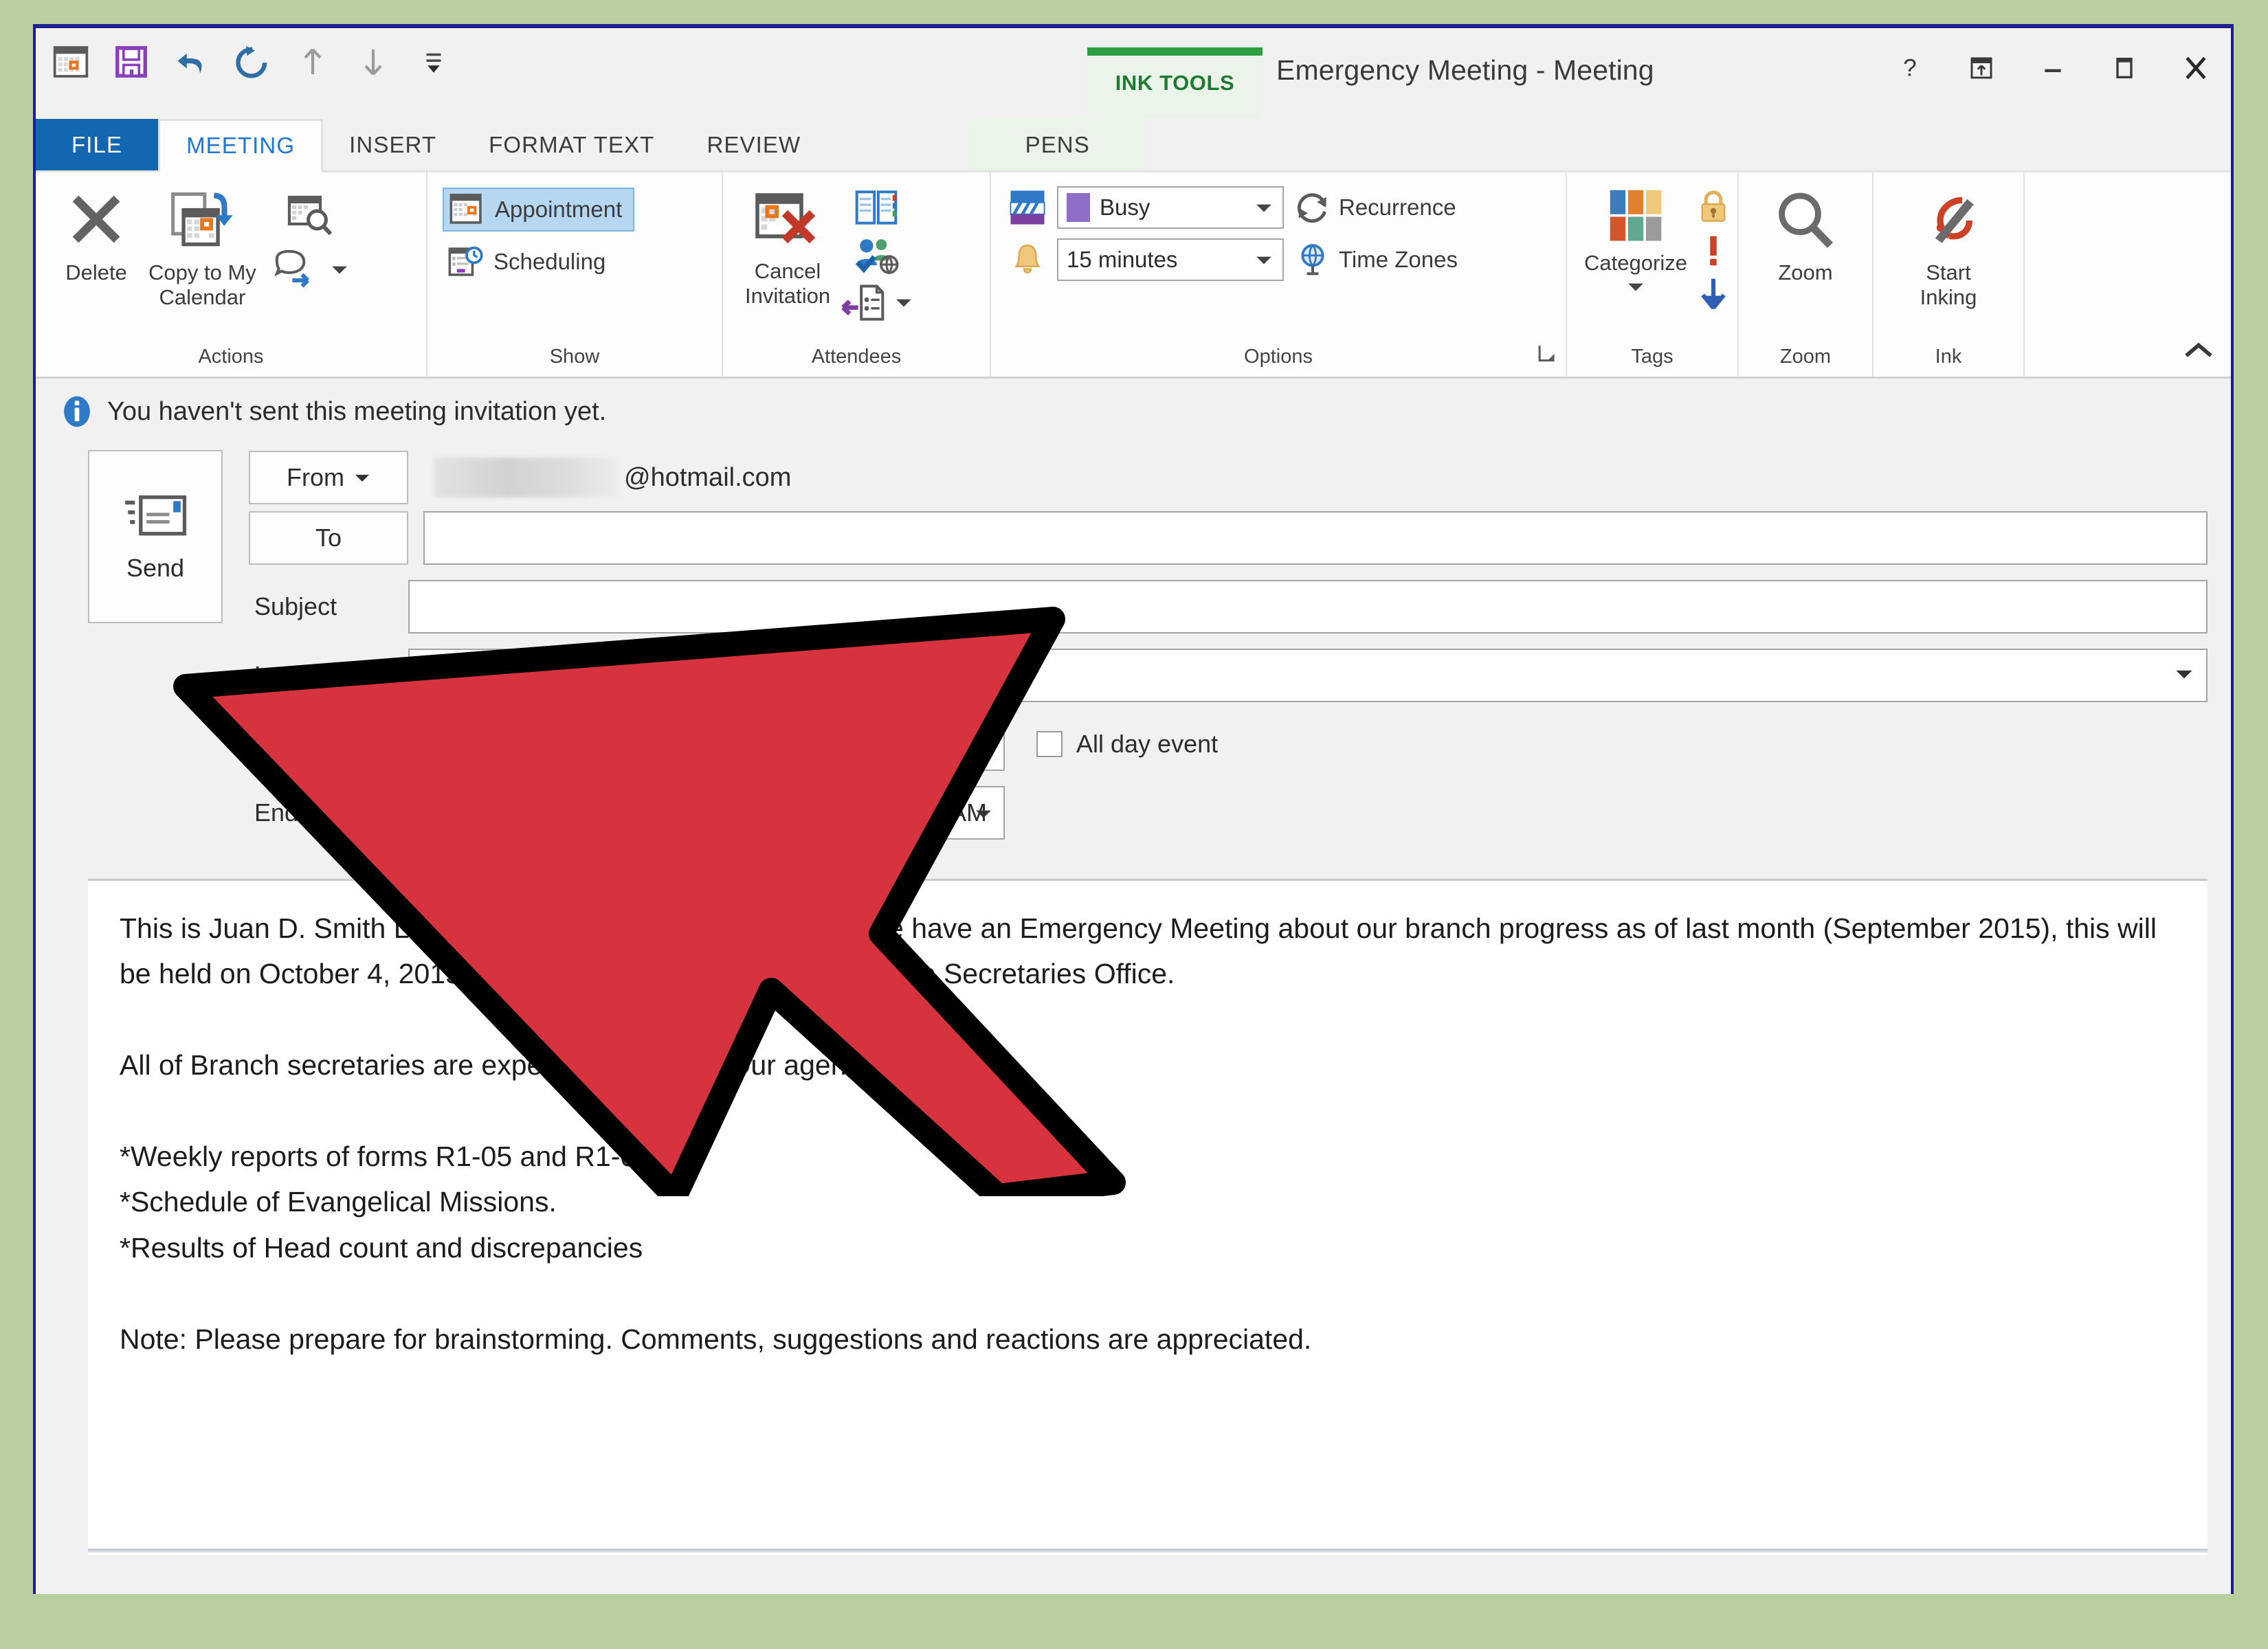  I want to click on response-options-icon, so click(863, 304).